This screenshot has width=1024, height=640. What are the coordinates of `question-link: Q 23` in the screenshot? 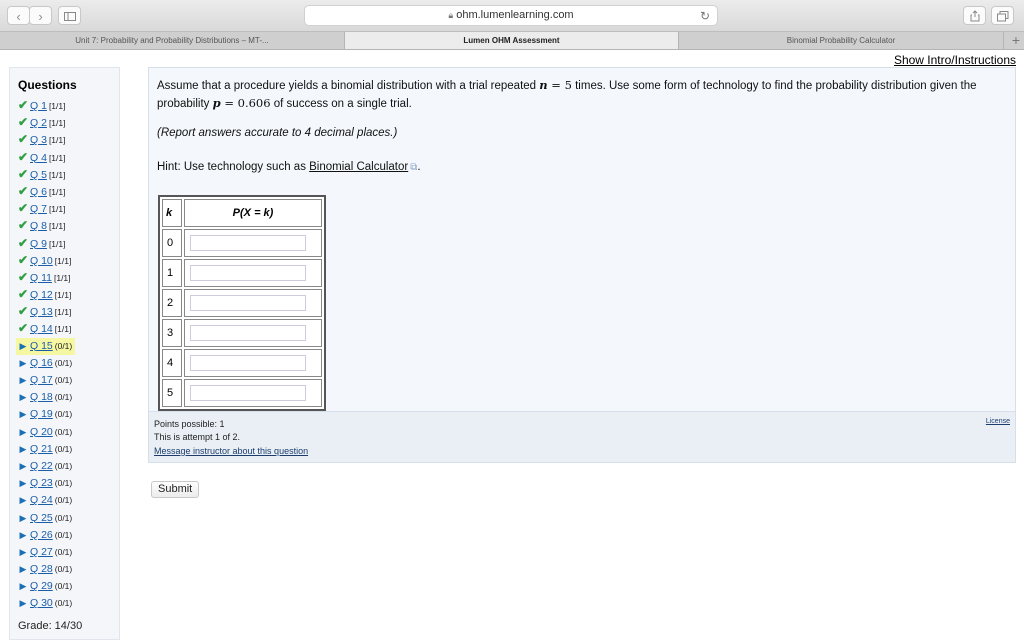 It's located at (41, 483).